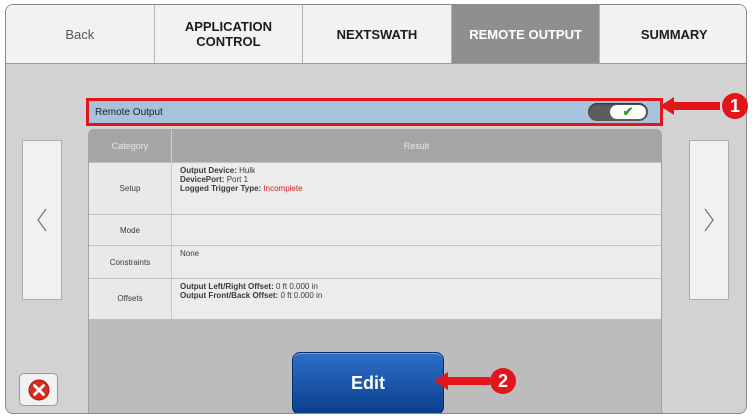  What do you see at coordinates (130, 262) in the screenshot?
I see `category-cell: Constraints` at bounding box center [130, 262].